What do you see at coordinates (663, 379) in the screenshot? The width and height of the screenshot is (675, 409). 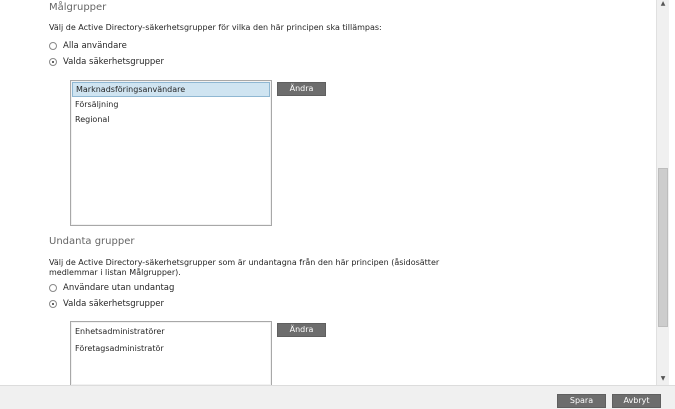 I see `chevron-down-icon: ▼` at bounding box center [663, 379].